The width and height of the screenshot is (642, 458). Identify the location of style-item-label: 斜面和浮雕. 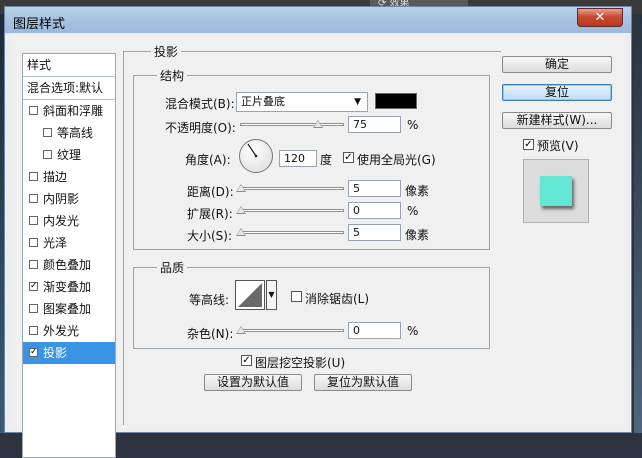
(73, 111).